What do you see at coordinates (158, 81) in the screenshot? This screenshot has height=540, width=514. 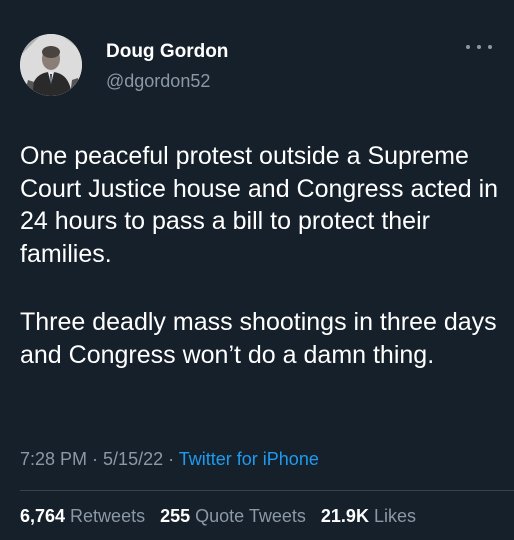 I see `author-handle: @dgordon52` at bounding box center [158, 81].